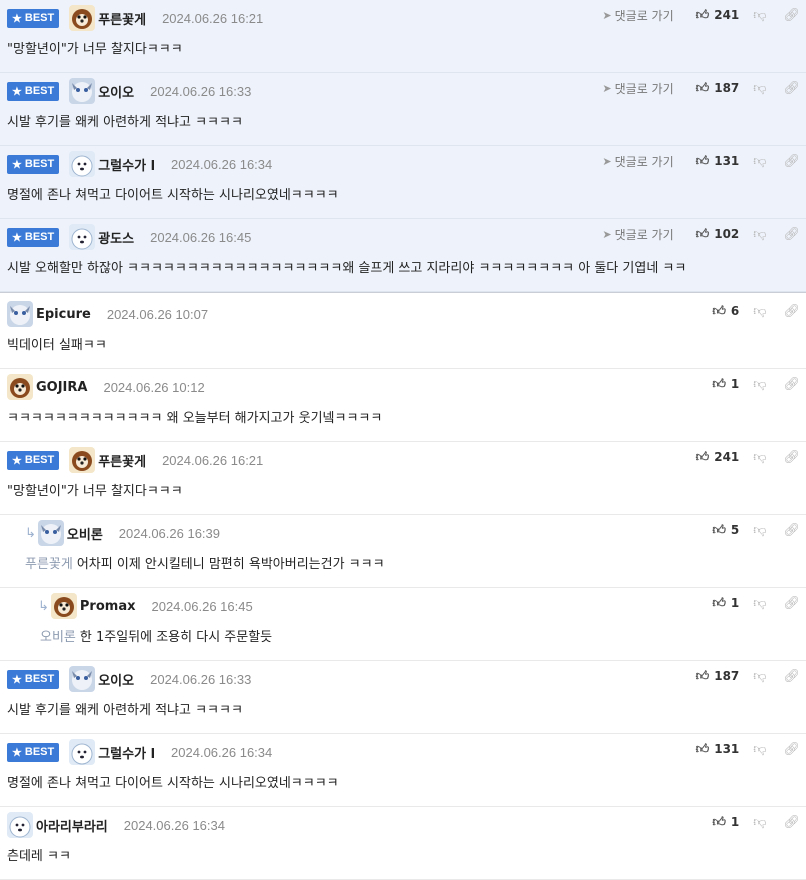 This screenshot has width=806, height=880. Describe the element at coordinates (49, 564) in the screenshot. I see `reply-target-nick: 푸른꽃게` at that location.